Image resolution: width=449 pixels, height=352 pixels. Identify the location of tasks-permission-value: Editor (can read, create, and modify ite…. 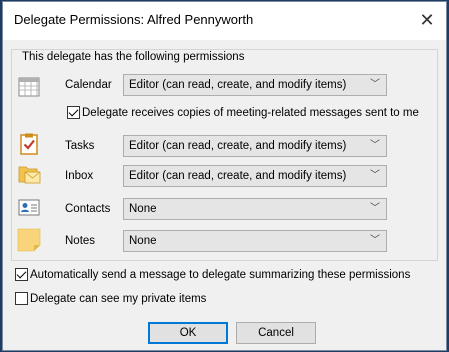
(238, 146).